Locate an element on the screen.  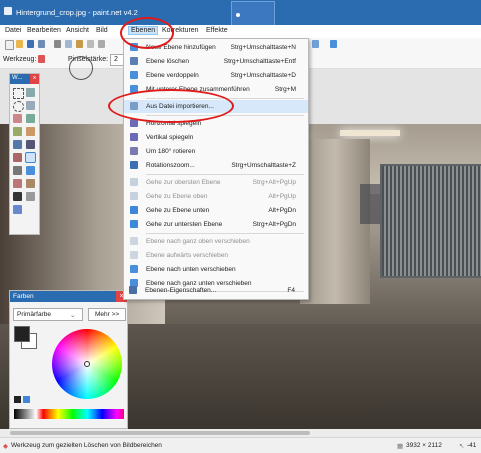
move-selection-icon is located at coordinates (30, 92).